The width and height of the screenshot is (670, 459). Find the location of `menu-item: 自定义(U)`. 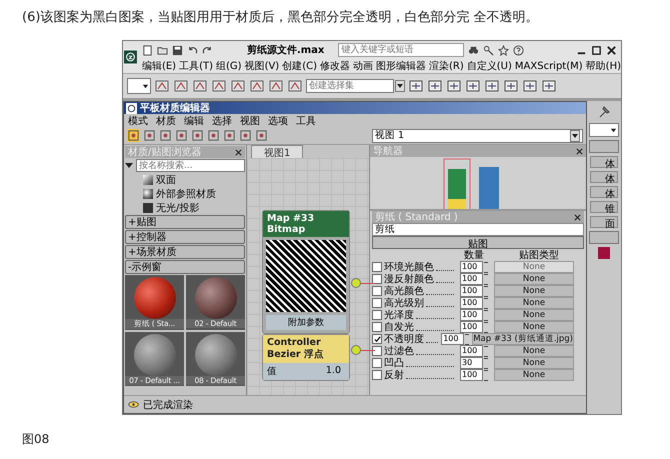

menu-item: 自定义(U) is located at coordinates (489, 66).